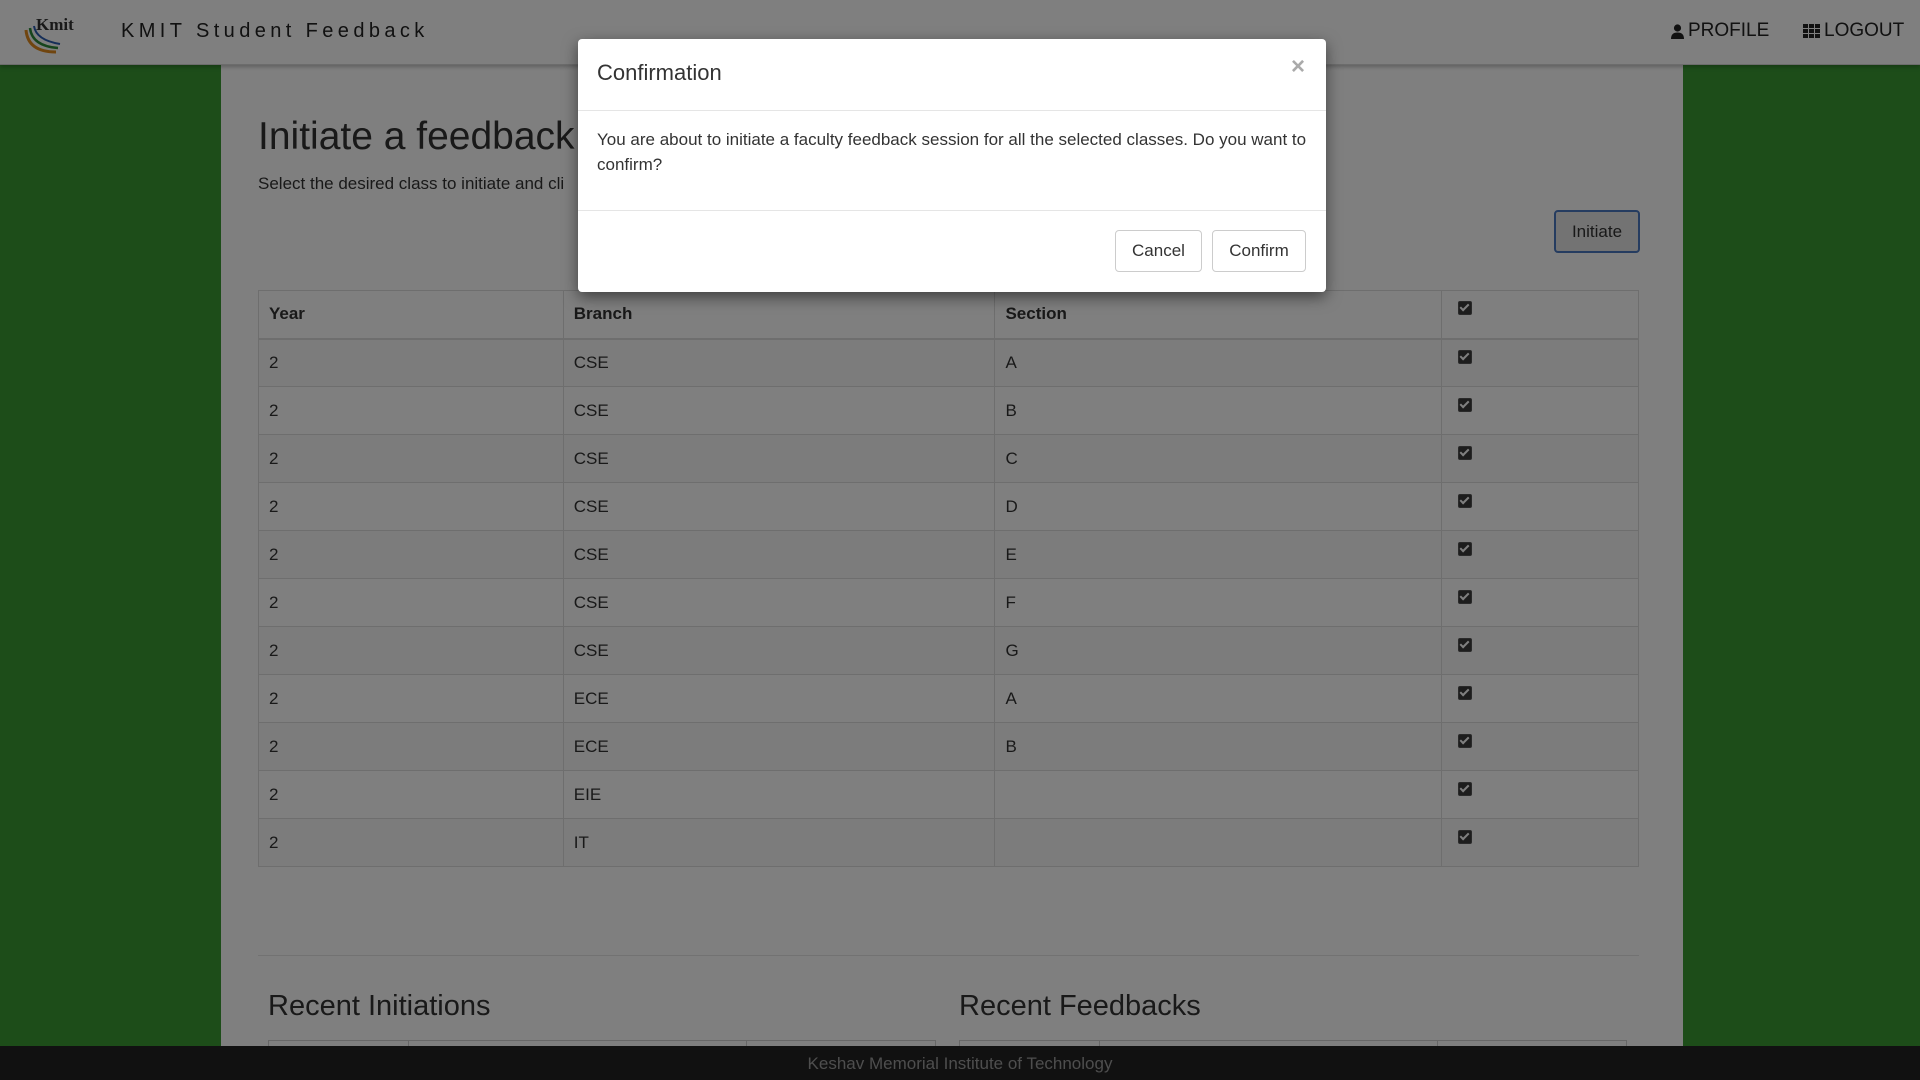 This screenshot has height=1080, width=1920. Describe the element at coordinates (659, 72) in the screenshot. I see `modal-title: Confirmation` at that location.